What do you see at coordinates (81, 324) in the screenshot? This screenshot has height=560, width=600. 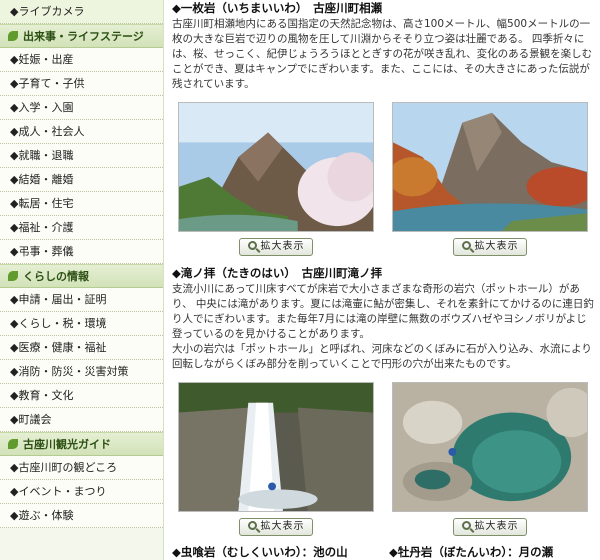 I see `sidebar-item-tax-environment: ◆くらし・税・環境` at bounding box center [81, 324].